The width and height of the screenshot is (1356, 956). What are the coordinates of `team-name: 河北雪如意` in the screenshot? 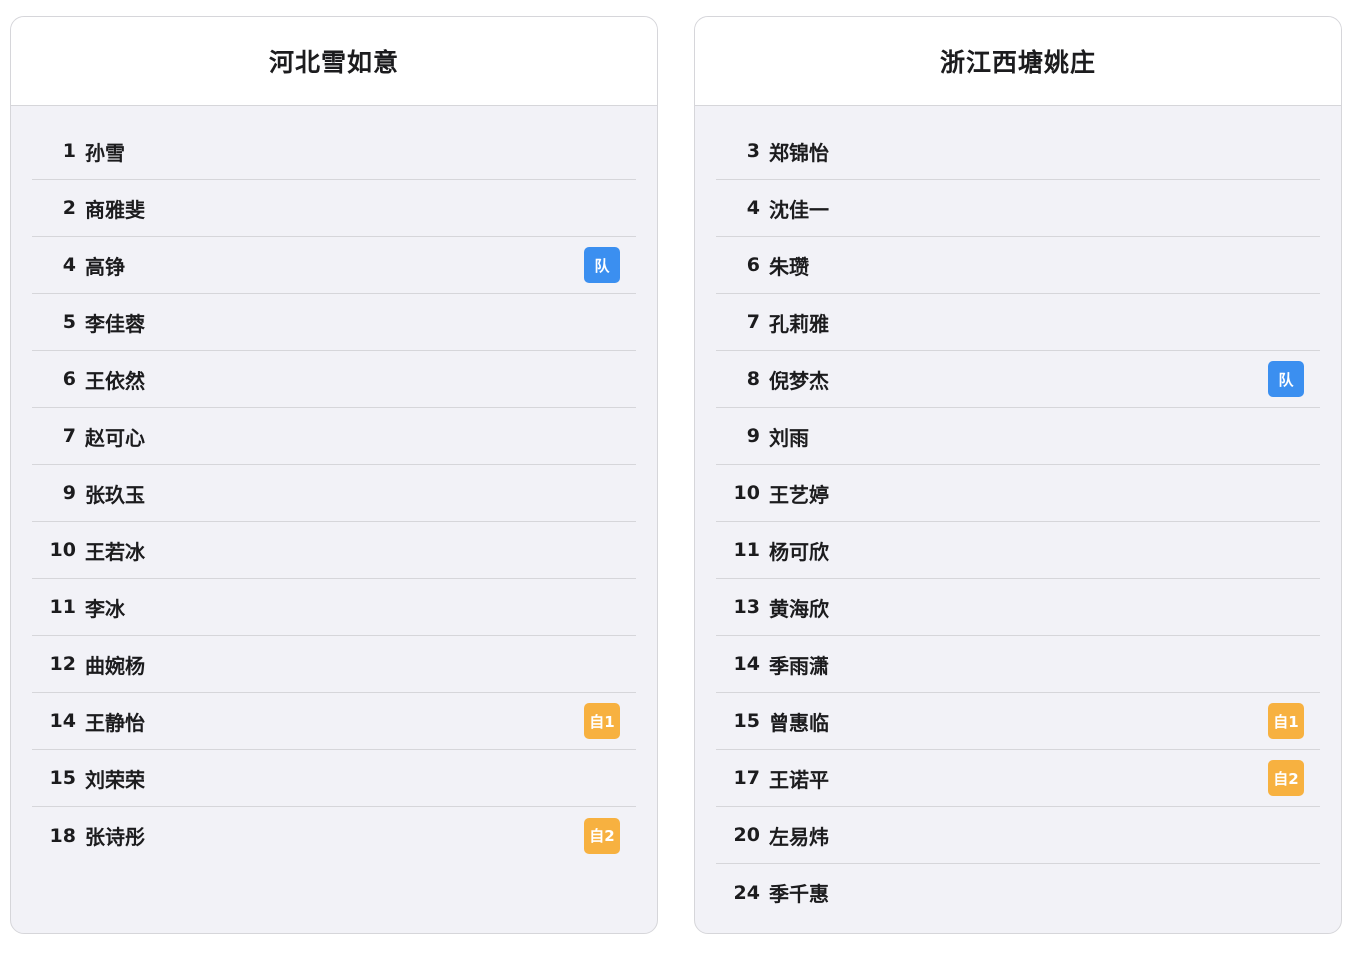 It's located at (333, 62).